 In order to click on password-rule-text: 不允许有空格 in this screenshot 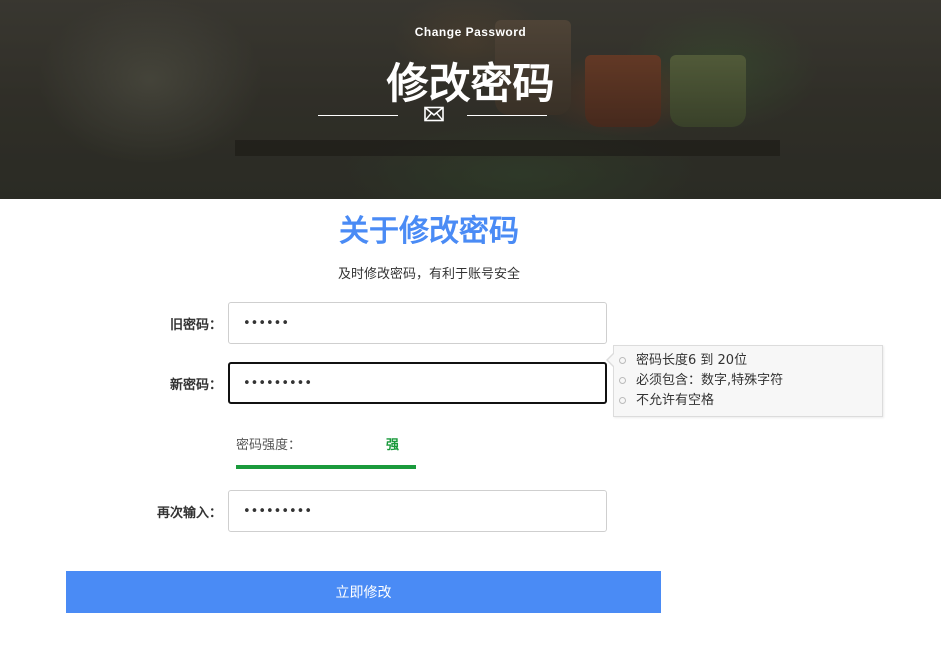, I will do `click(675, 400)`.